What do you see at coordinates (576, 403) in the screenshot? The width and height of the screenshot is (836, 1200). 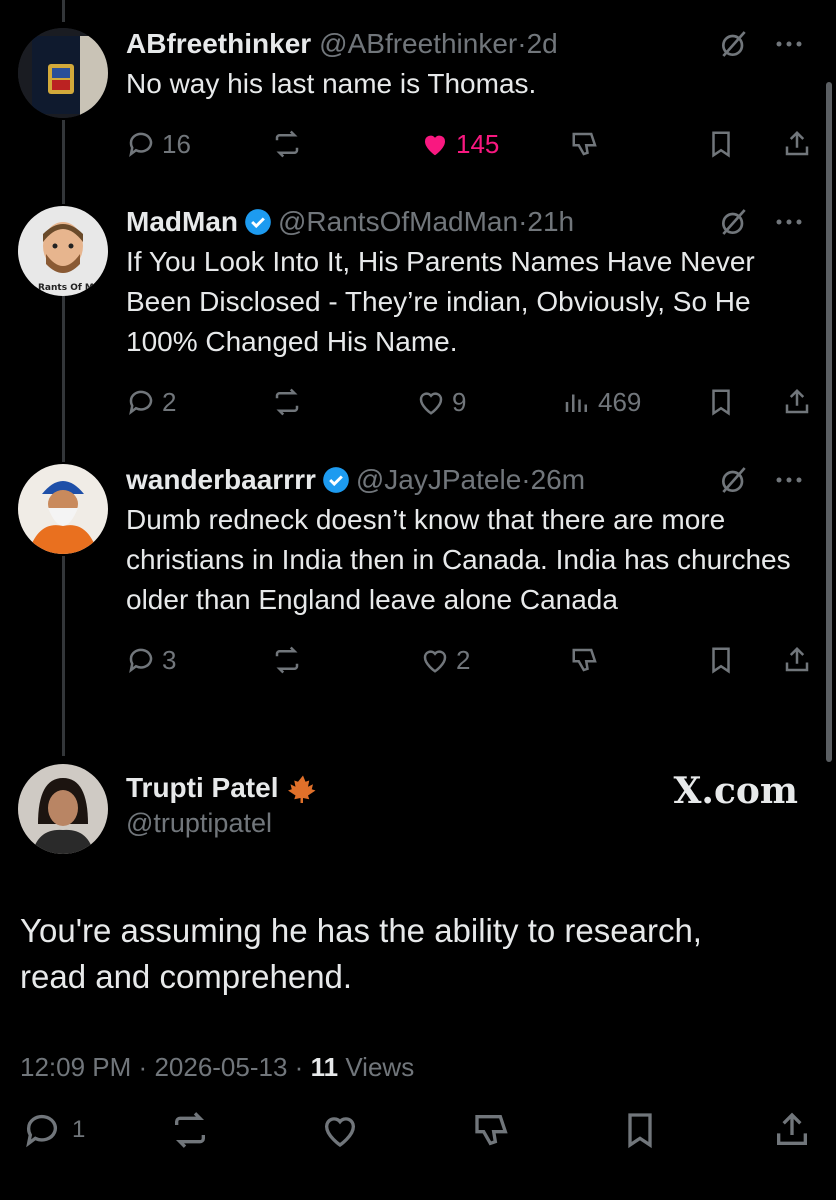 I see `views-icon` at bounding box center [576, 403].